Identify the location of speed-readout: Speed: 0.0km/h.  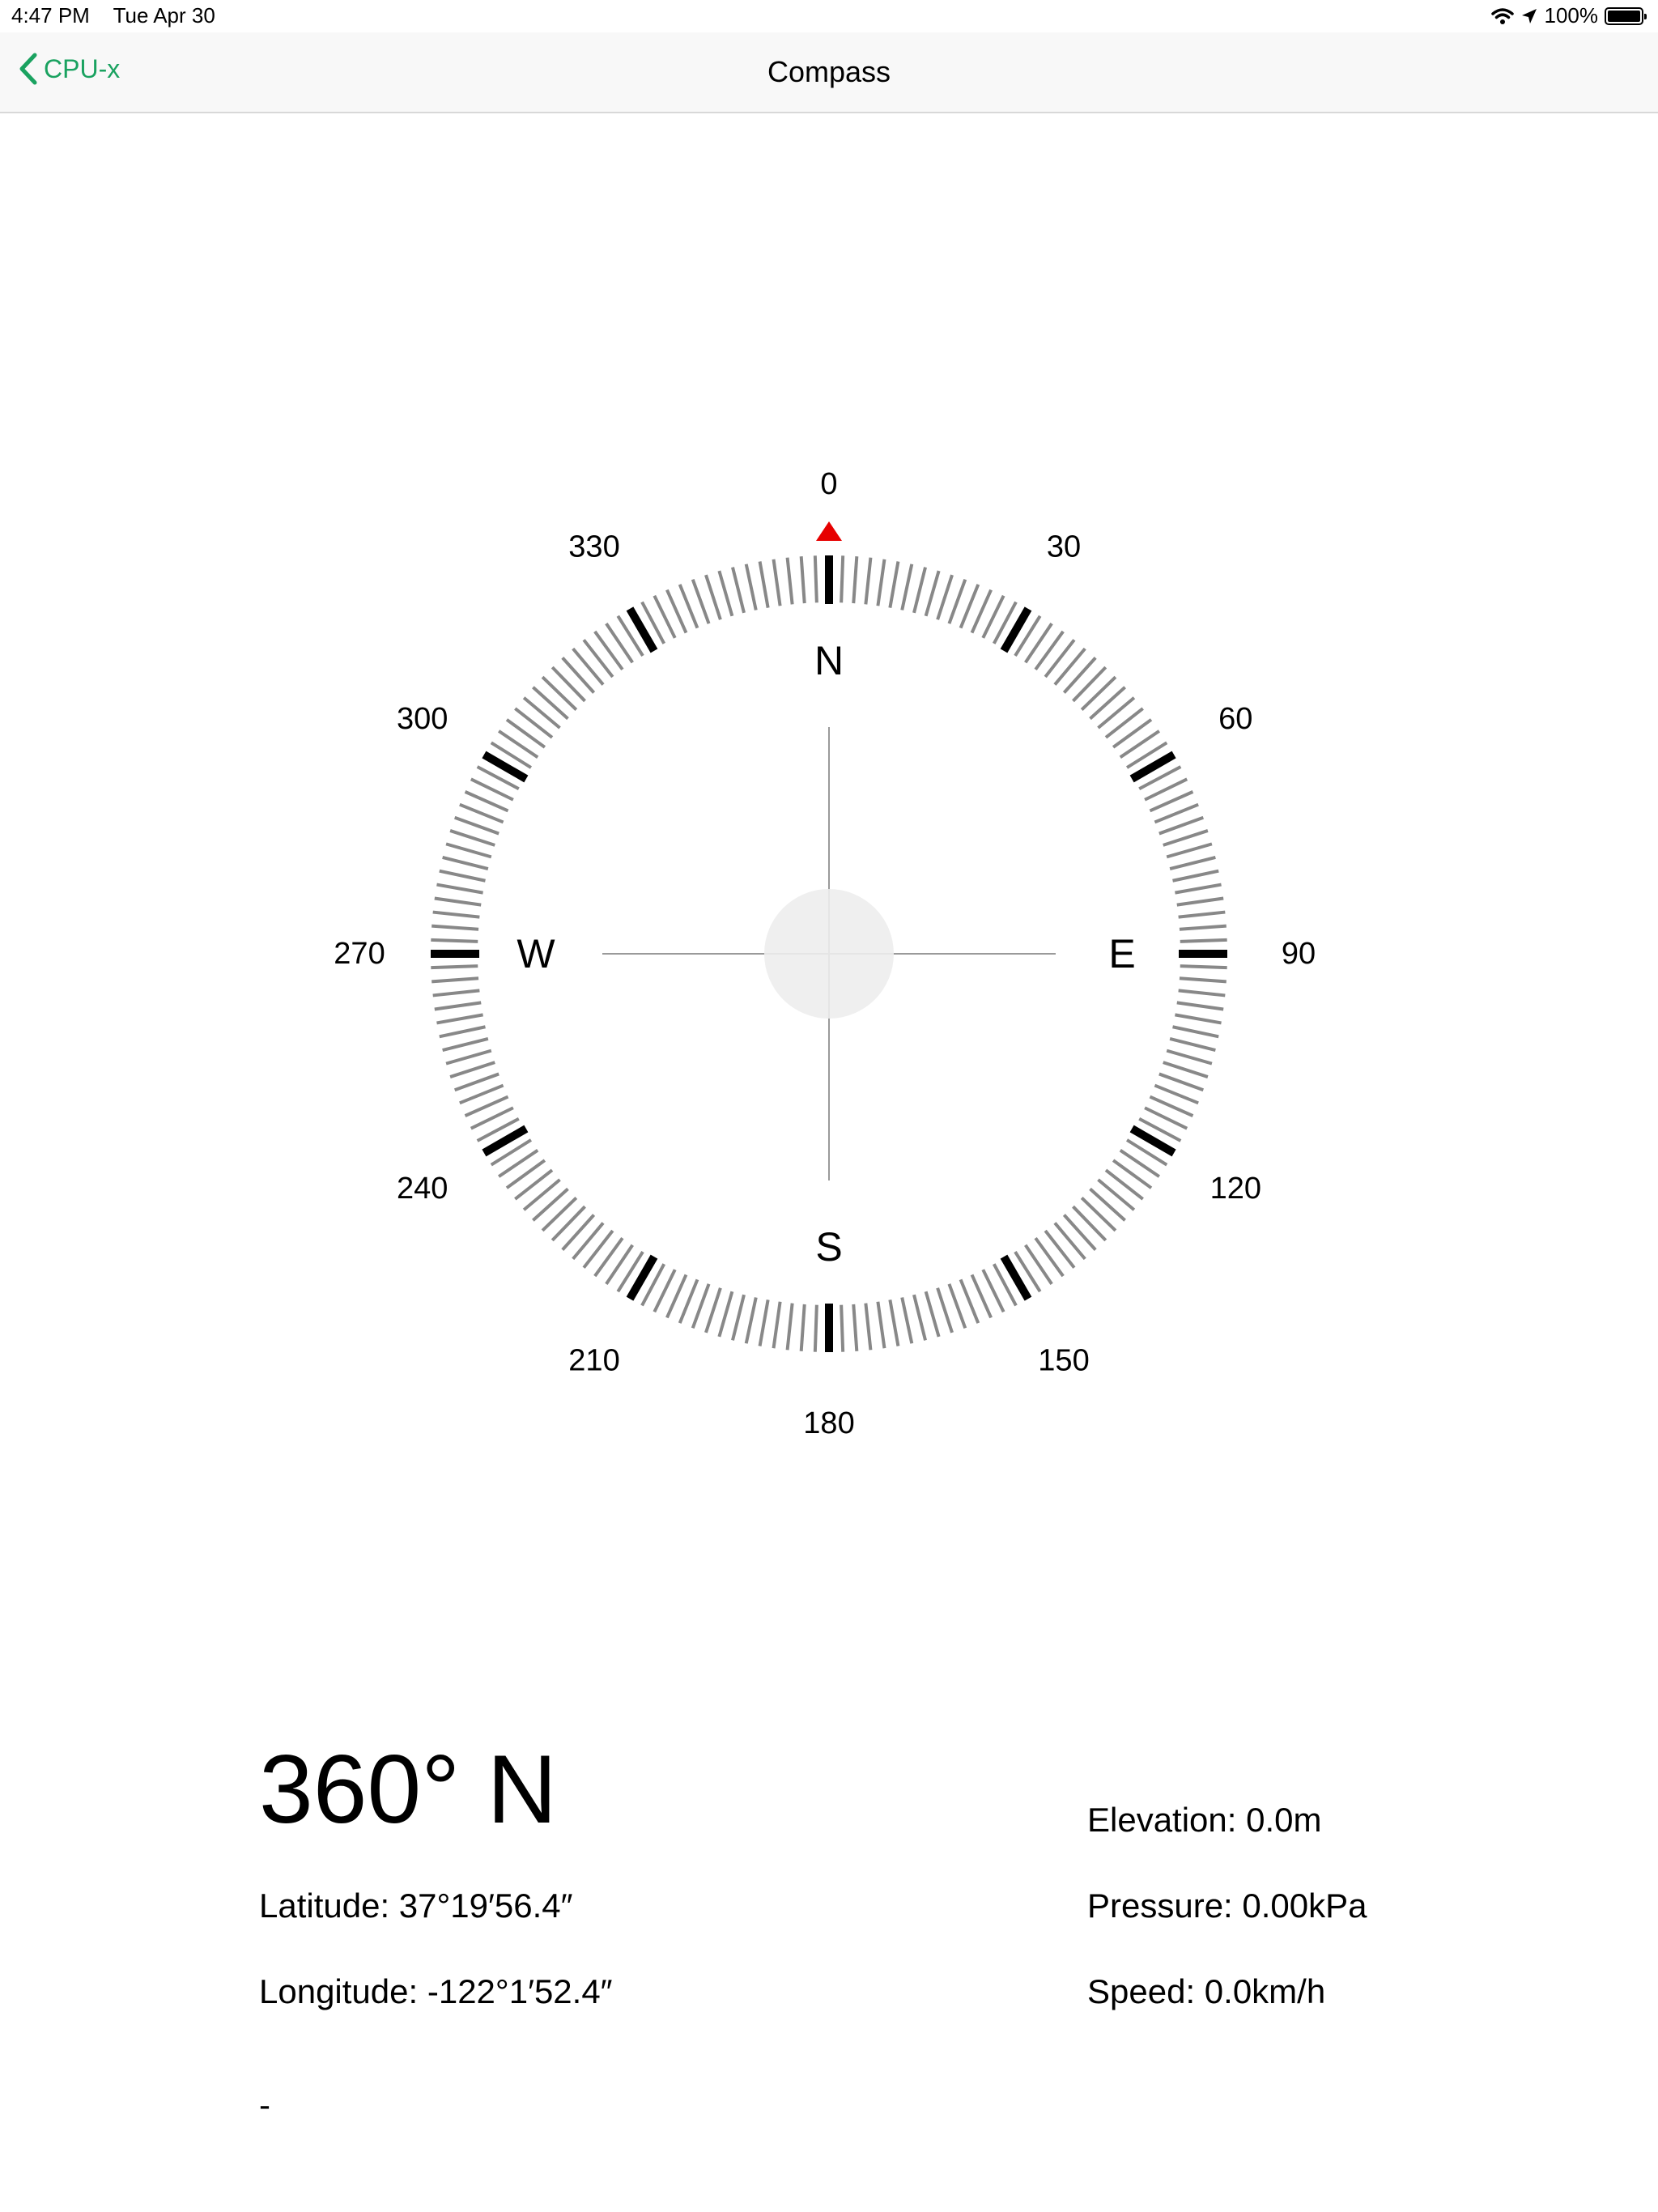
(1206, 1991).